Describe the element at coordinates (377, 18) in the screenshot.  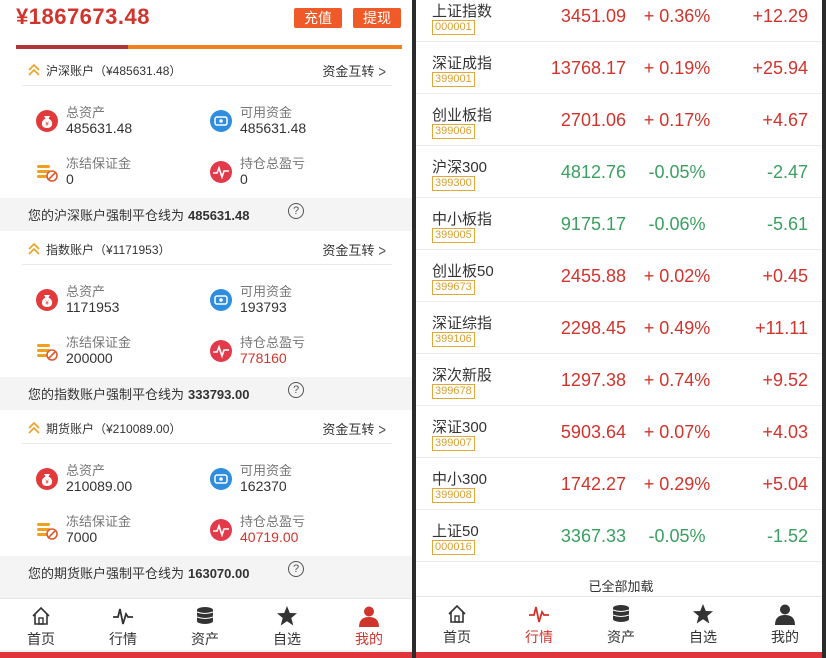
I see `withdraw-button: 提现` at that location.